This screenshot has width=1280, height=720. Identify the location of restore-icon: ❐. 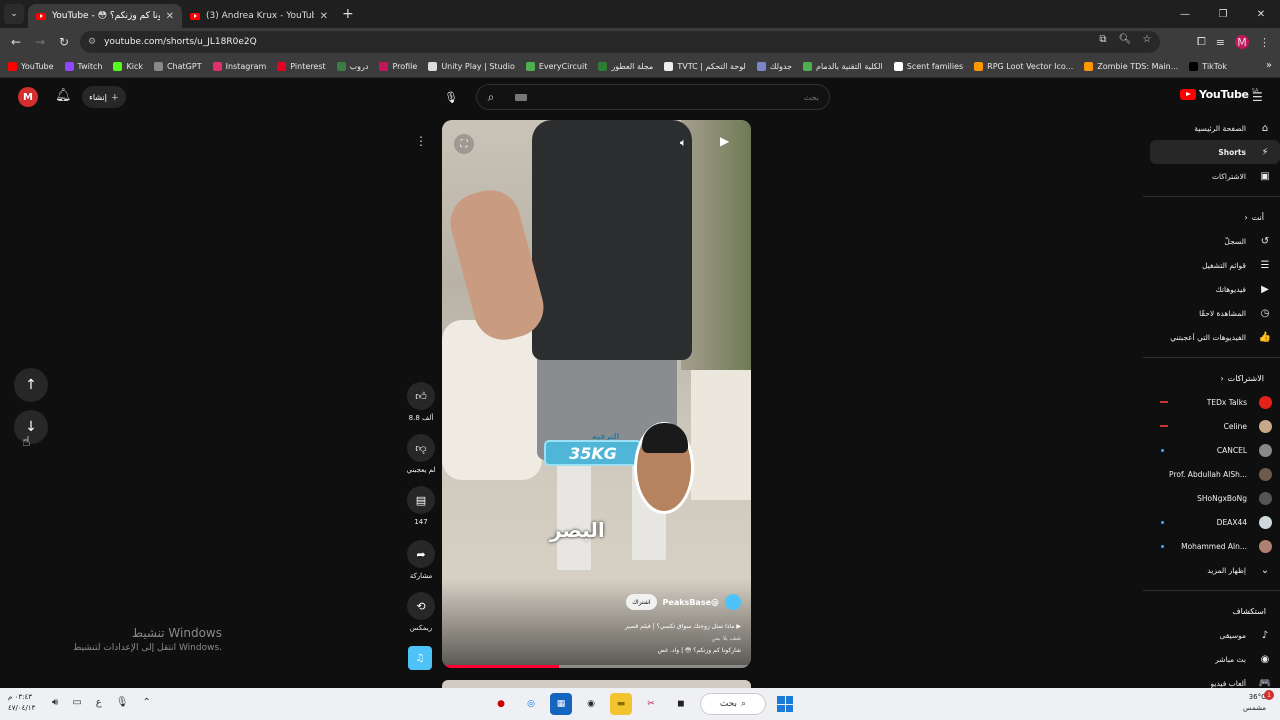
(1223, 14).